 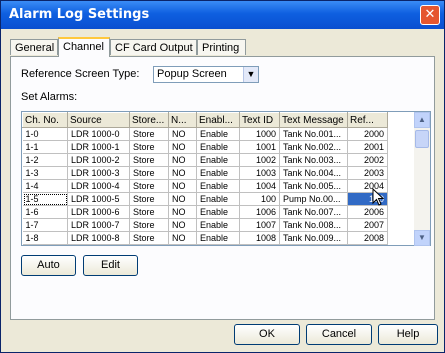 I want to click on cell-source: LDR 1000-3, so click(x=98, y=173).